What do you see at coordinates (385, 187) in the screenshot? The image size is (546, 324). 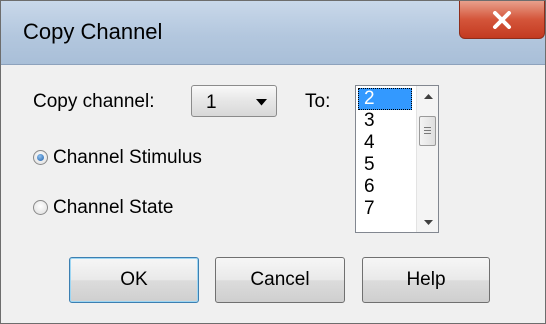 I see `list-item: 6` at bounding box center [385, 187].